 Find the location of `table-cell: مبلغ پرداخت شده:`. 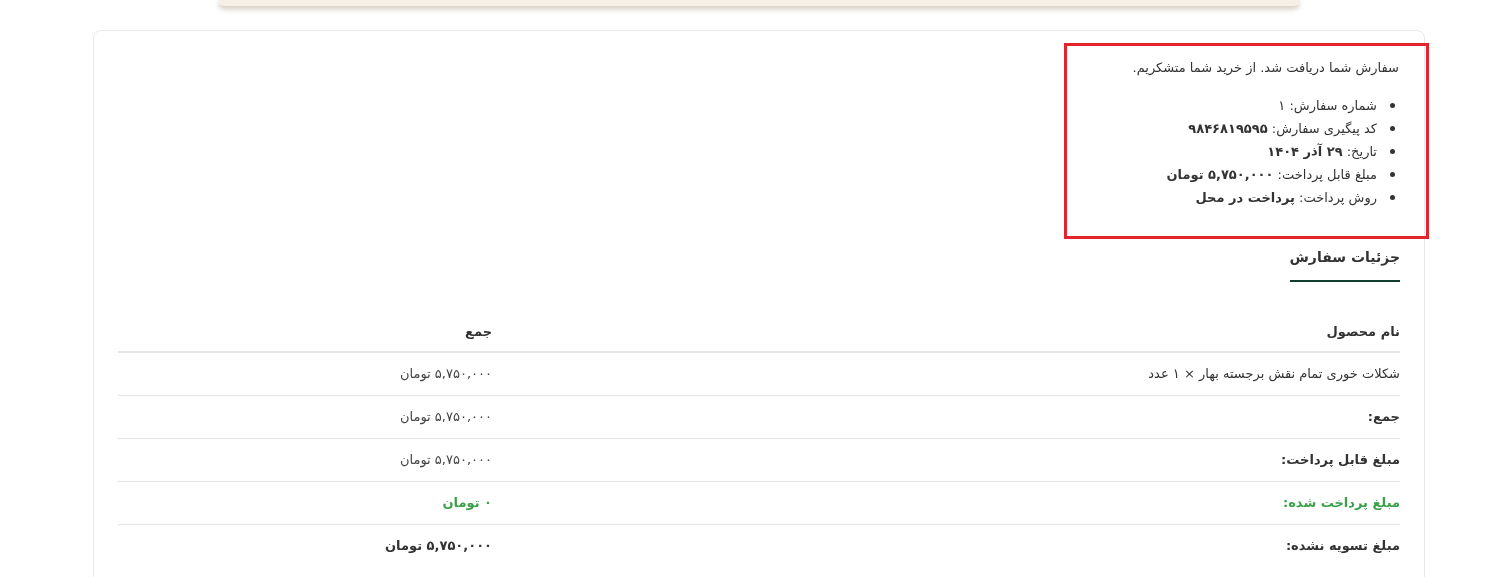

table-cell: مبلغ پرداخت شده: is located at coordinates (946, 502).